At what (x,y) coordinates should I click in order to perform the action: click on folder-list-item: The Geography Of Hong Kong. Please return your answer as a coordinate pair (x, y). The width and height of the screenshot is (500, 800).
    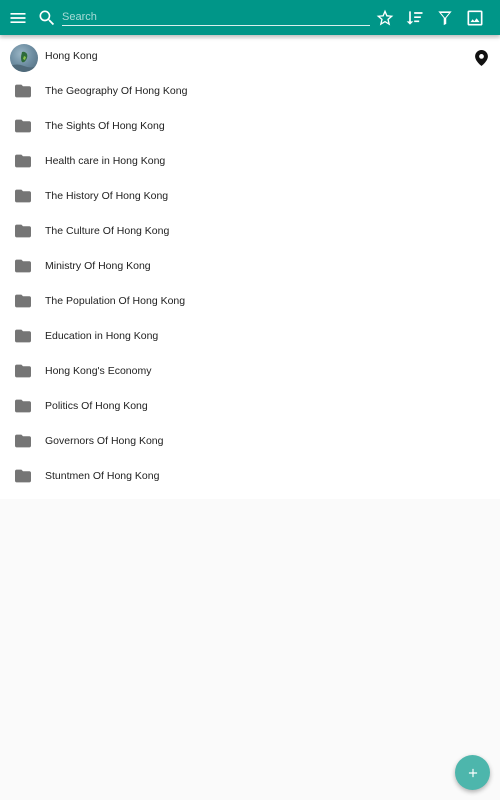
    Looking at the image, I should click on (250, 91).